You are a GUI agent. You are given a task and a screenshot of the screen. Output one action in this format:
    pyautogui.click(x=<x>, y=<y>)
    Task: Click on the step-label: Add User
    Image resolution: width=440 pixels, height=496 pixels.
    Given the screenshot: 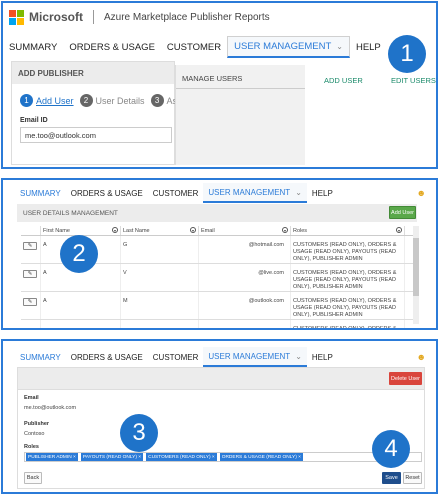 What is the action you would take?
    pyautogui.click(x=55, y=100)
    